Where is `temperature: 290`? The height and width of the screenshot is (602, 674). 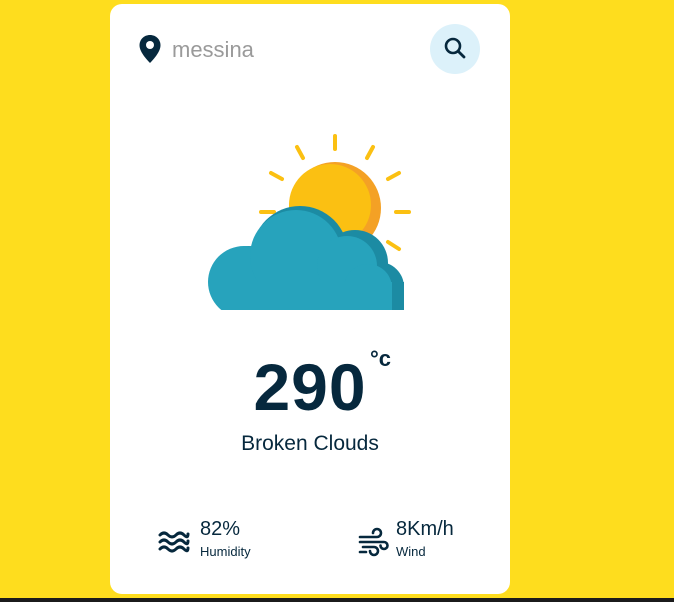
temperature: 290 is located at coordinates (310, 387).